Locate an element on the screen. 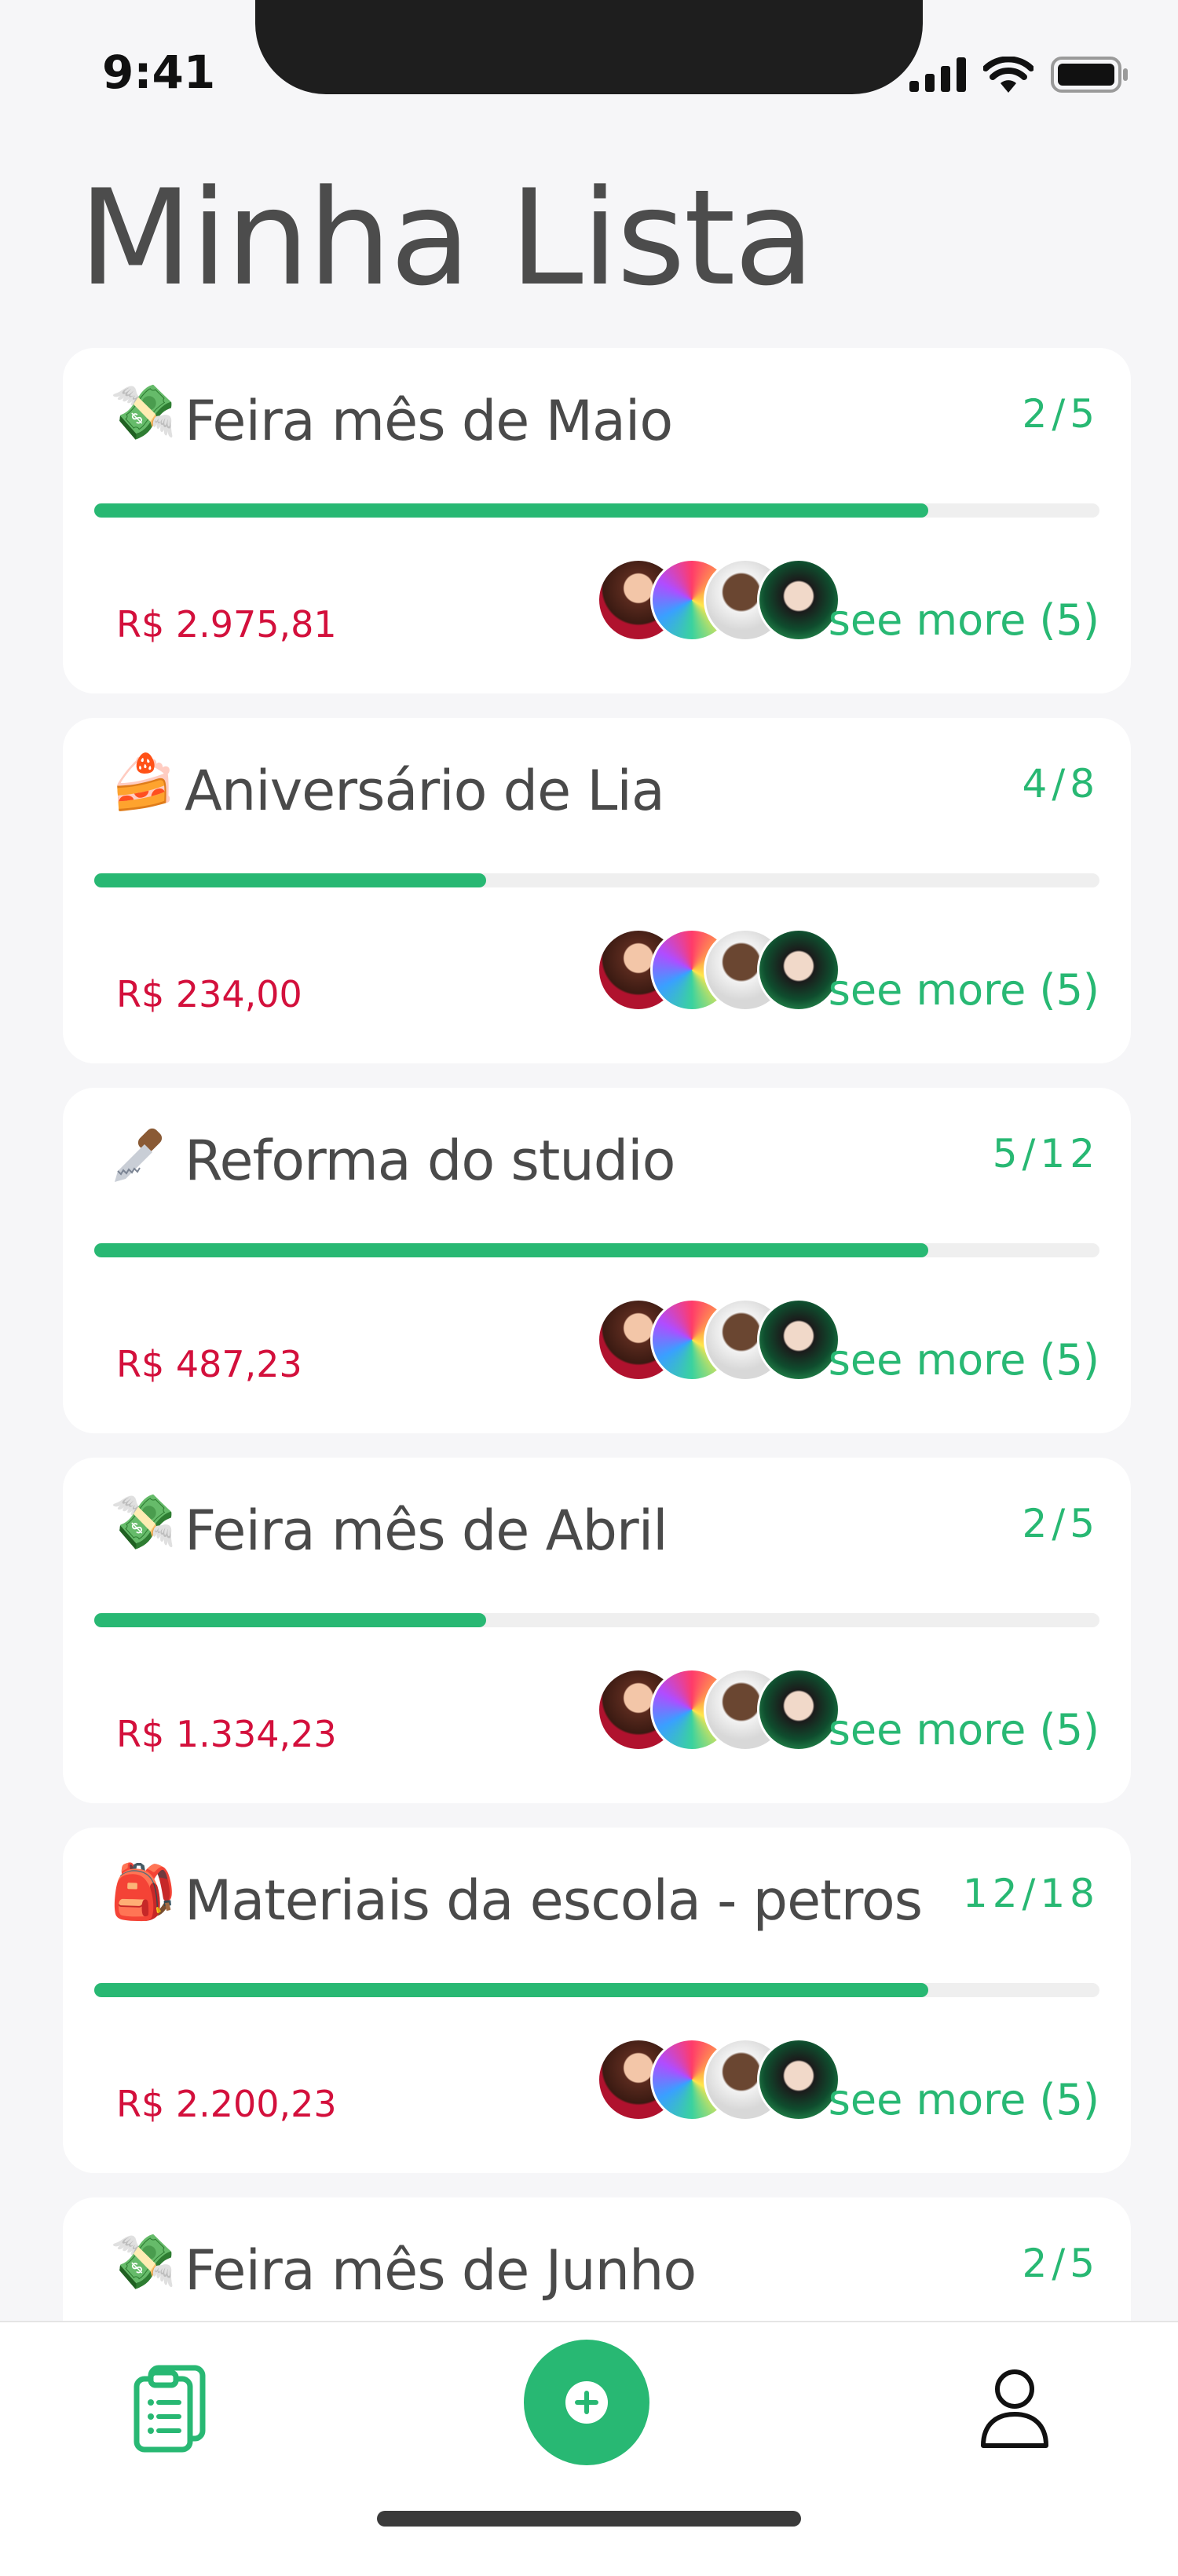 Image resolution: width=1178 pixels, height=2576 pixels. list-title: Reforma do studio is located at coordinates (430, 1161).